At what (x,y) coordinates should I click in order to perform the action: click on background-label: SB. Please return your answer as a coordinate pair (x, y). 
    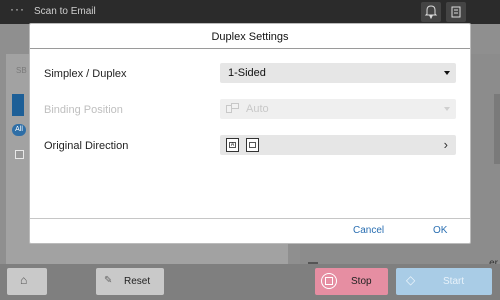
    Looking at the image, I should click on (21, 70).